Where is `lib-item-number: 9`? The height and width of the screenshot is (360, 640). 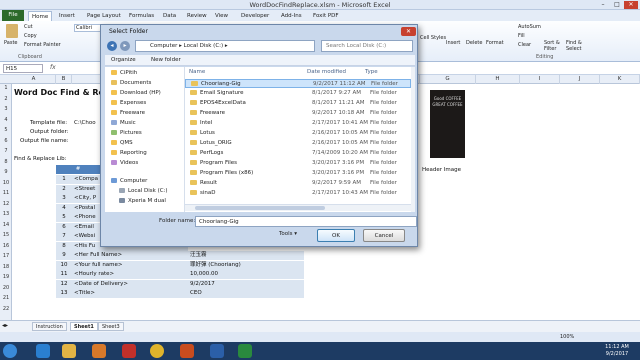 lib-item-number: 9 is located at coordinates (64, 255).